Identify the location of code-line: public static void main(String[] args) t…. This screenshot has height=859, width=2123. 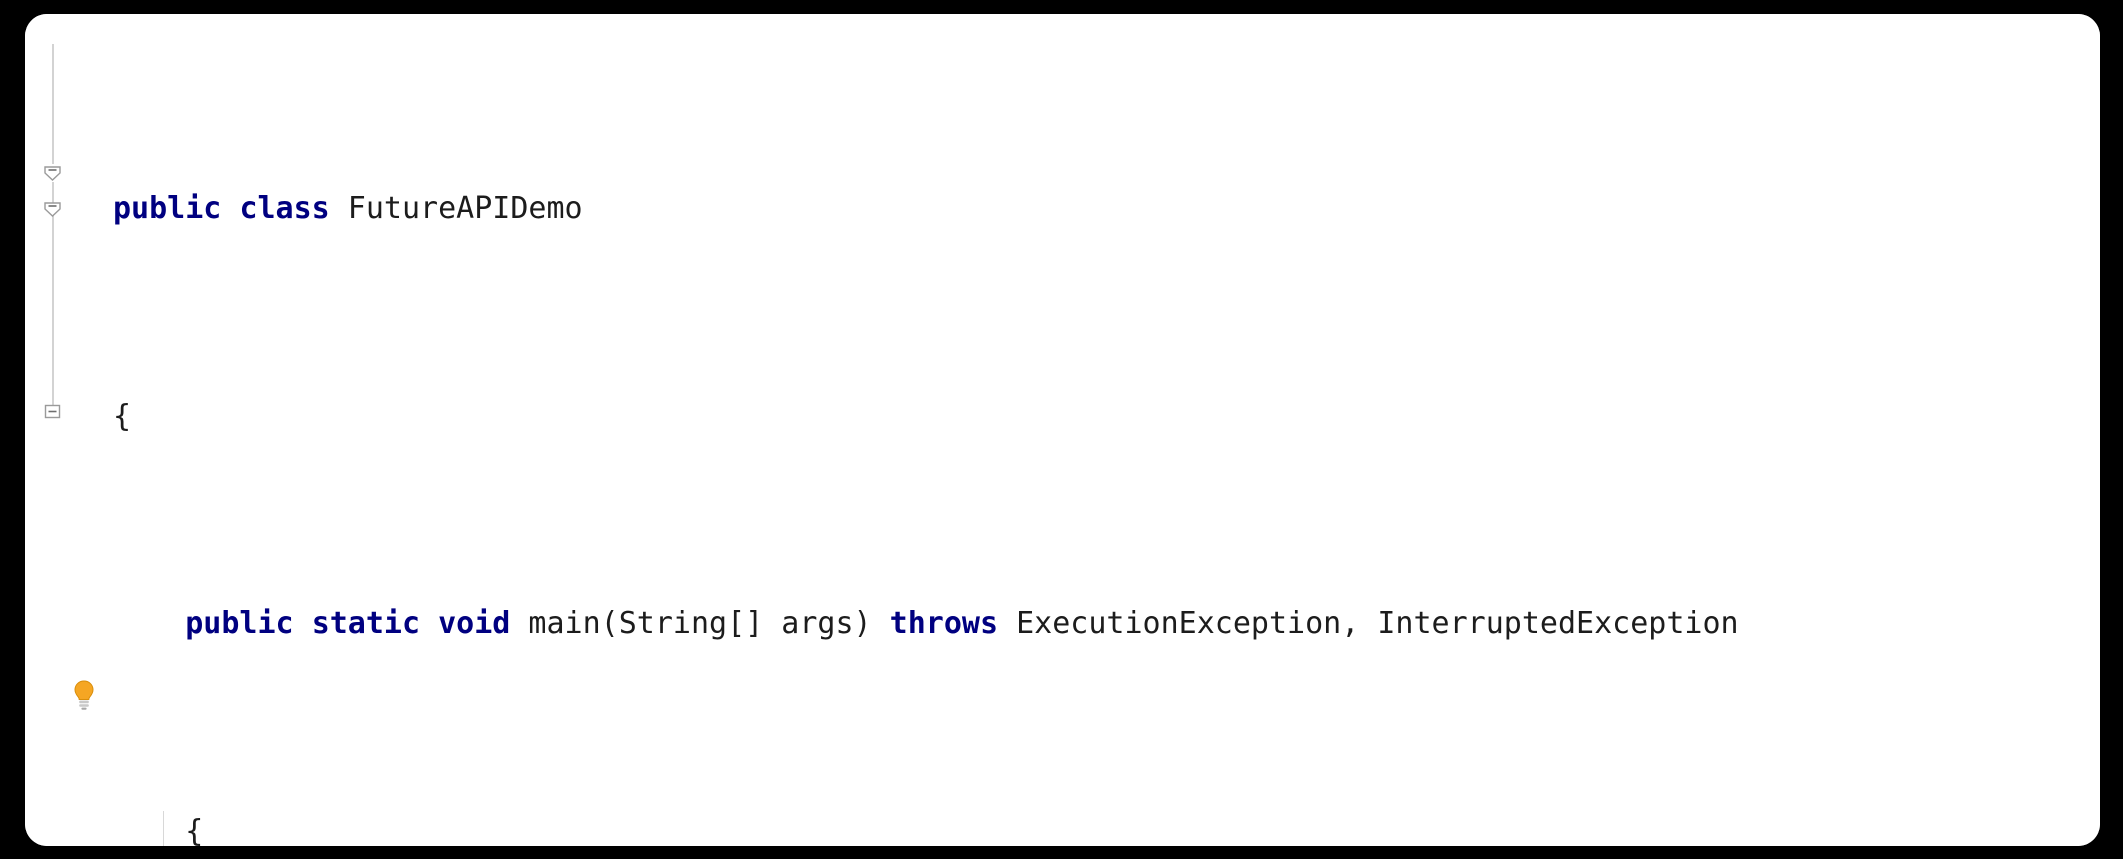
(1103, 624).